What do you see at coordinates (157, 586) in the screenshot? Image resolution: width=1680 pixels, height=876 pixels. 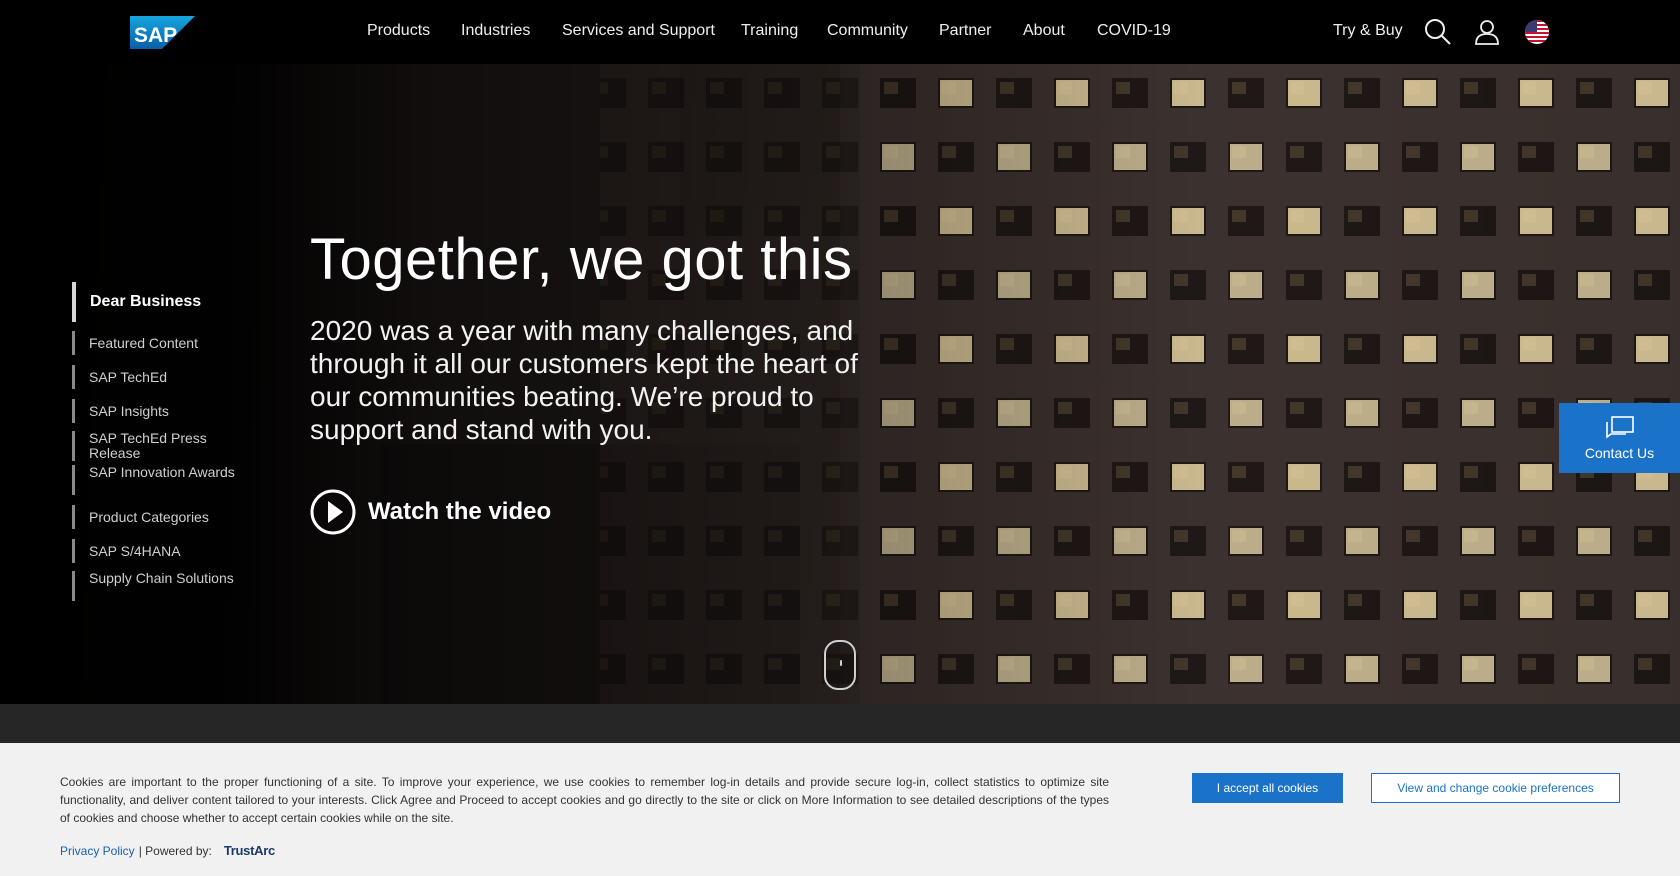 I see `side-nav-supply-chain: Supply Chain Solutions` at bounding box center [157, 586].